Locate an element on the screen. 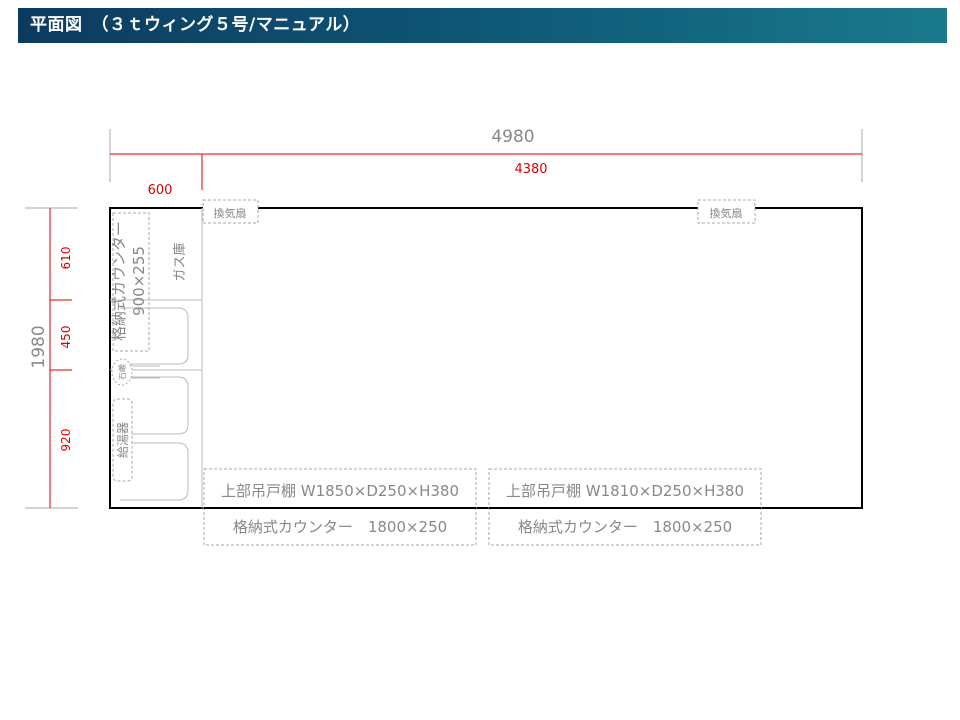 This screenshot has height=720, width=960. upper-cabinet-left: 上部吊戸棚 W1850×D250×H380 格納式カウンター 1800×250 is located at coordinates (340, 507).